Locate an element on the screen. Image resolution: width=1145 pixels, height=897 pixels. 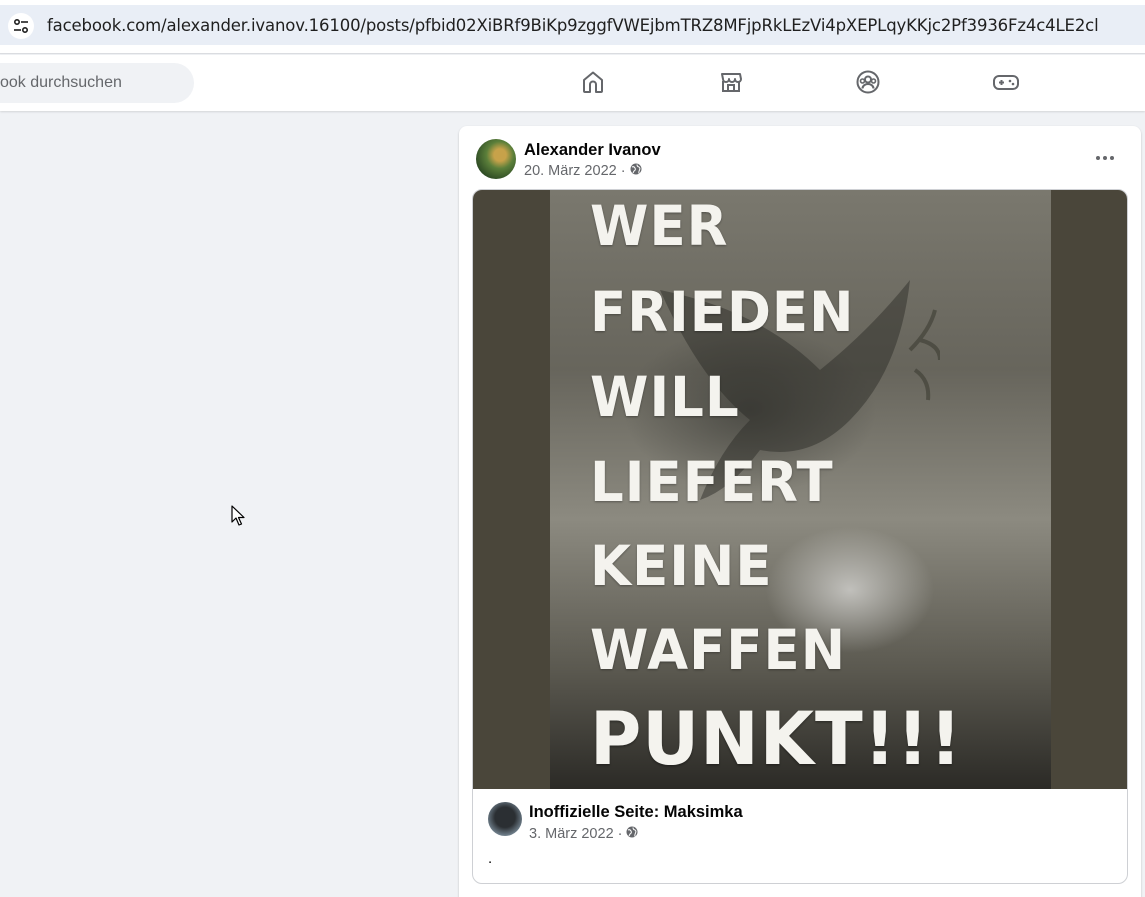
gaming-icon is located at coordinates (1006, 82).